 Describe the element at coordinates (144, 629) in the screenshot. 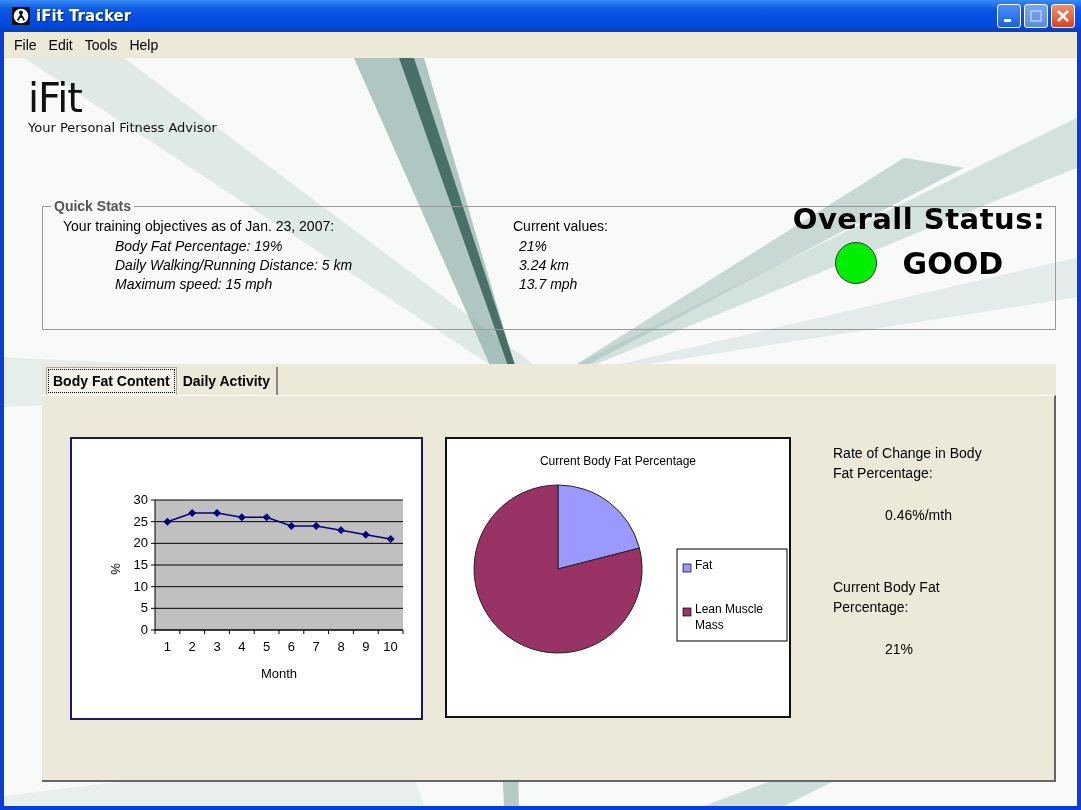

I see `axis-tick-label: 0` at that location.